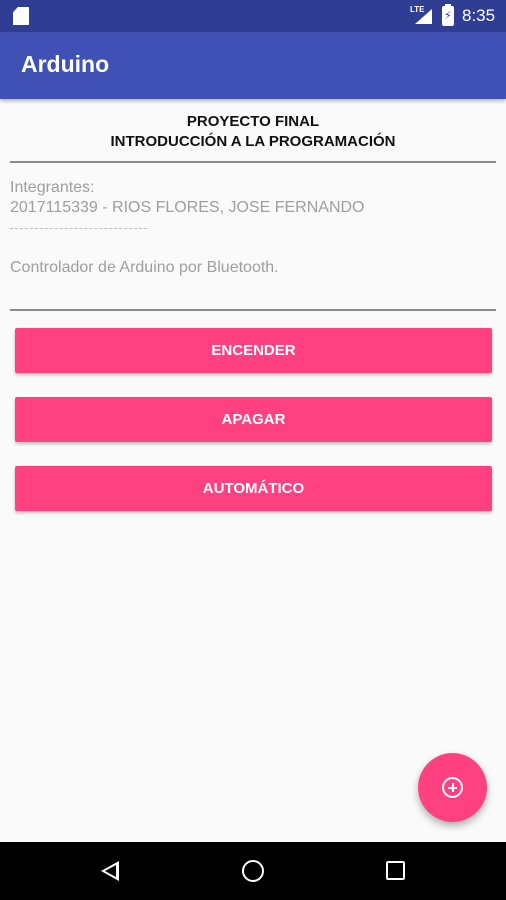  I want to click on charging-bolt-icon: ⚡, so click(448, 16).